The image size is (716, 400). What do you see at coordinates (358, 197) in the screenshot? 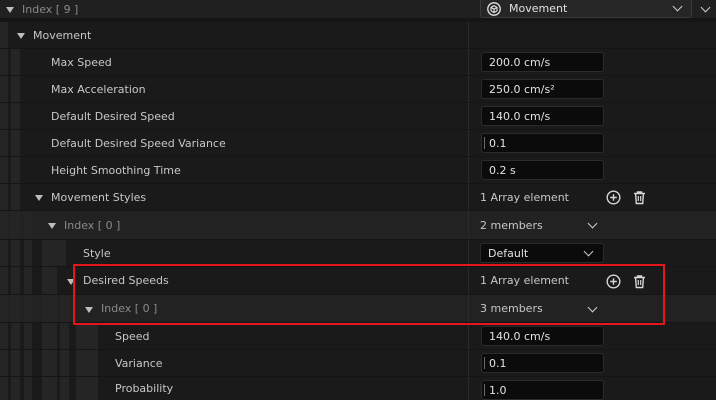
I see `movement-styles-row: Movement Styles 1 Array element` at bounding box center [358, 197].